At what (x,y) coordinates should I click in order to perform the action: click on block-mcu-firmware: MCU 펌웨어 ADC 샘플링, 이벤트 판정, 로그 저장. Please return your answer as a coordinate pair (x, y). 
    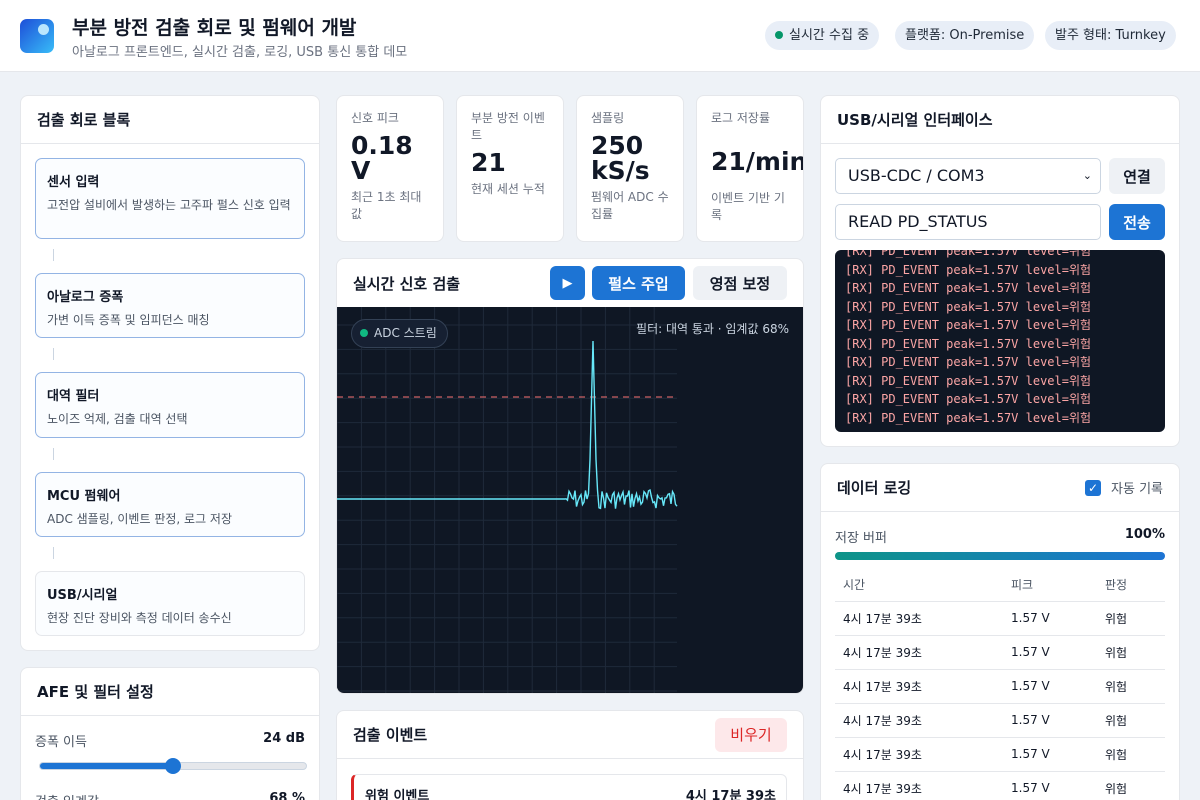
    Looking at the image, I should click on (170, 504).